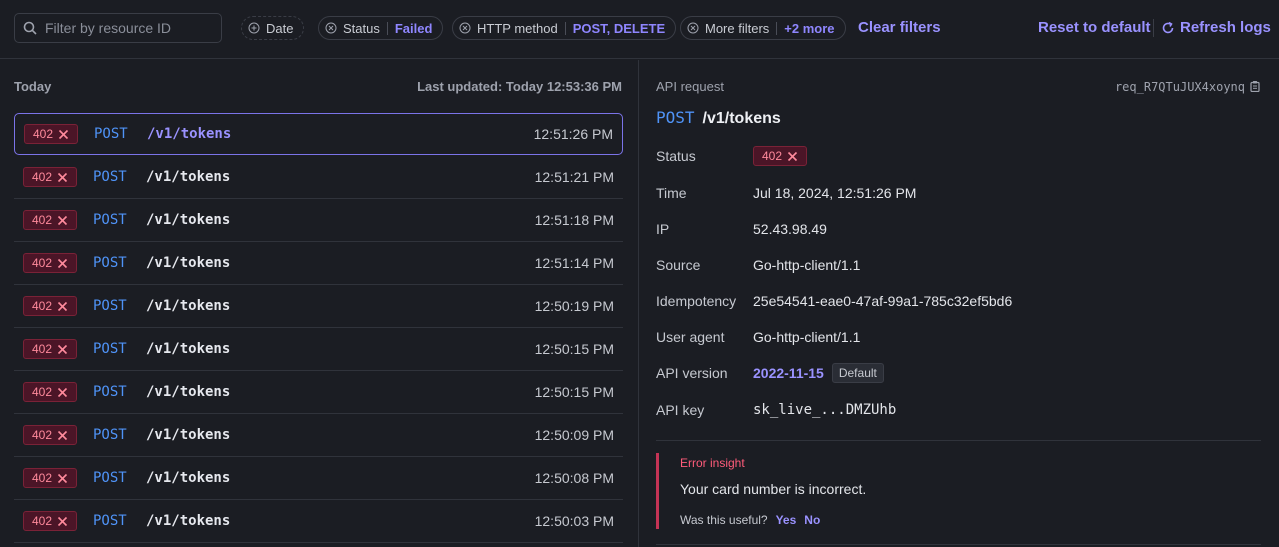 The width and height of the screenshot is (1279, 547). What do you see at coordinates (678, 265) in the screenshot?
I see `source-label: Source` at bounding box center [678, 265].